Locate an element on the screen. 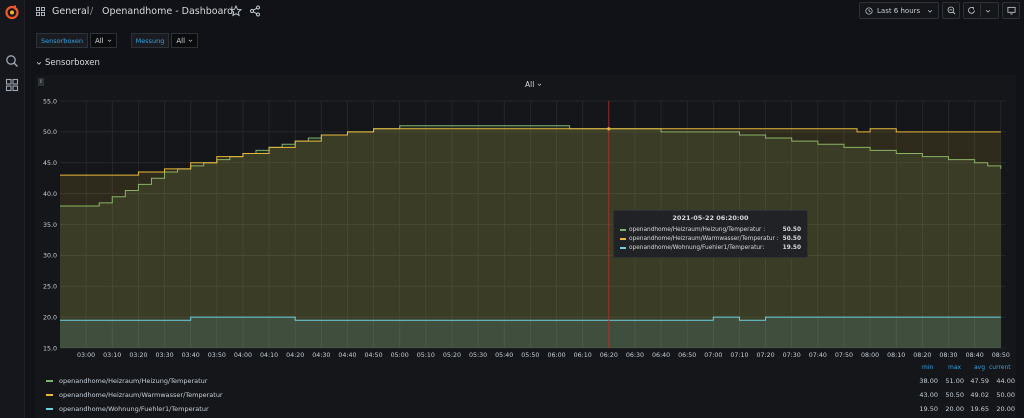 The height and width of the screenshot is (418, 1024). monitor-icon is located at coordinates (1011, 10).